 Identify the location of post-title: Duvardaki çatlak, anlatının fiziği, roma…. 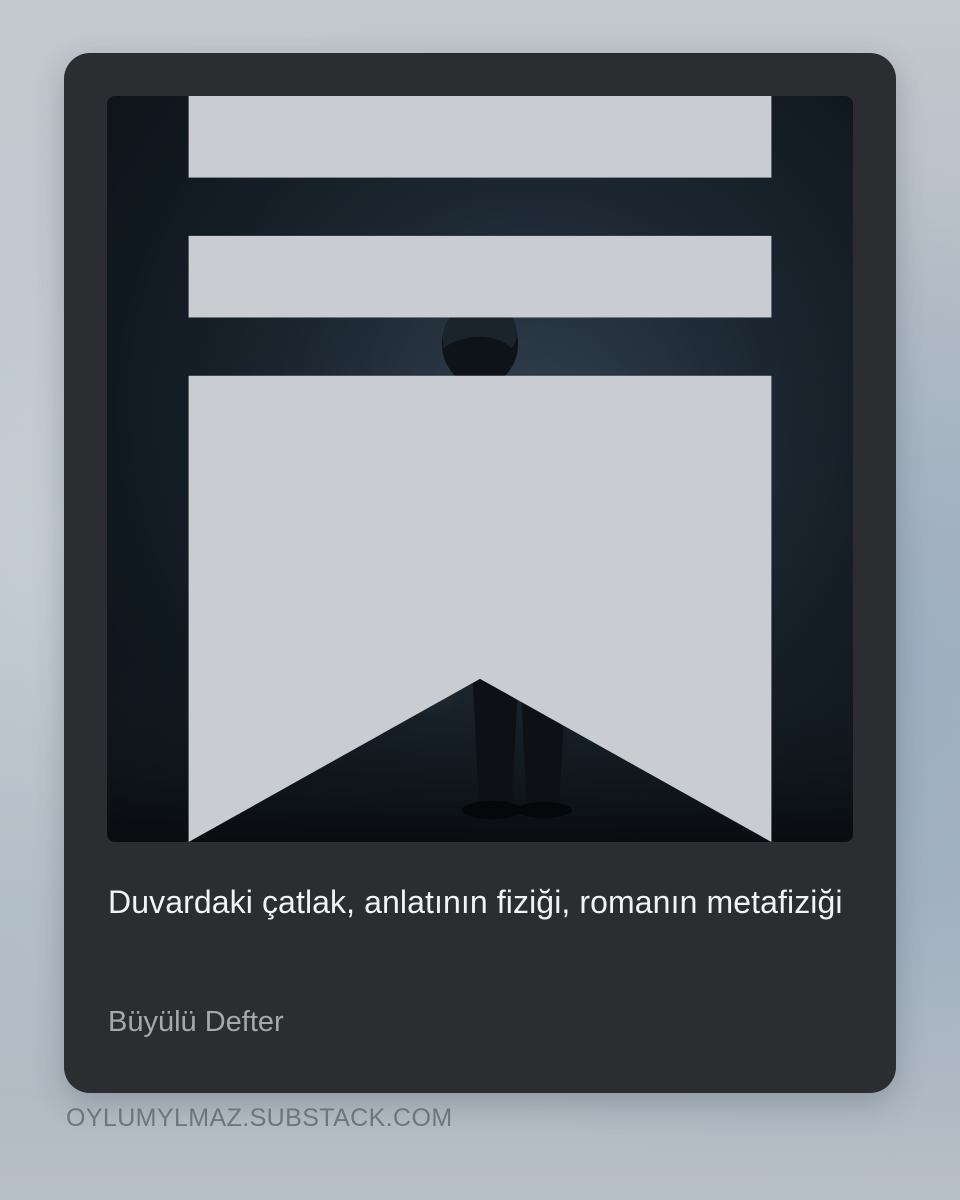
(478, 902).